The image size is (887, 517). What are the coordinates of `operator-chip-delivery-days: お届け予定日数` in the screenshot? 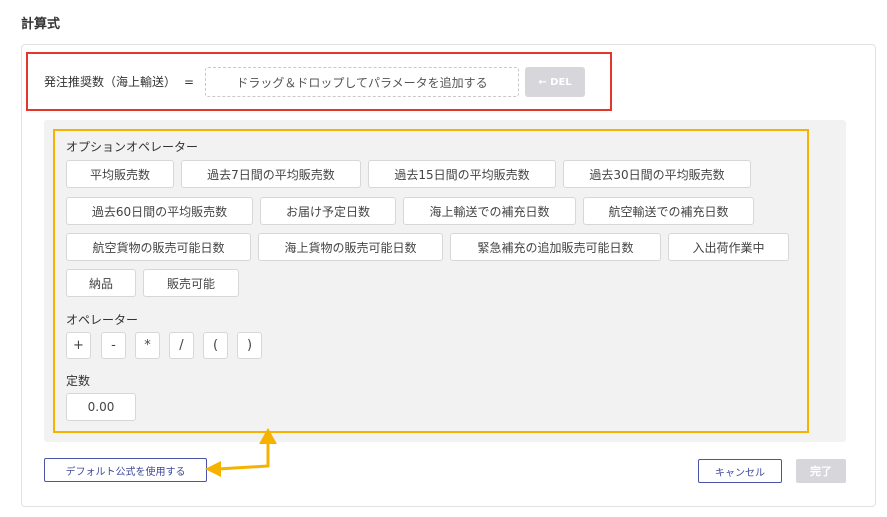 It's located at (328, 211).